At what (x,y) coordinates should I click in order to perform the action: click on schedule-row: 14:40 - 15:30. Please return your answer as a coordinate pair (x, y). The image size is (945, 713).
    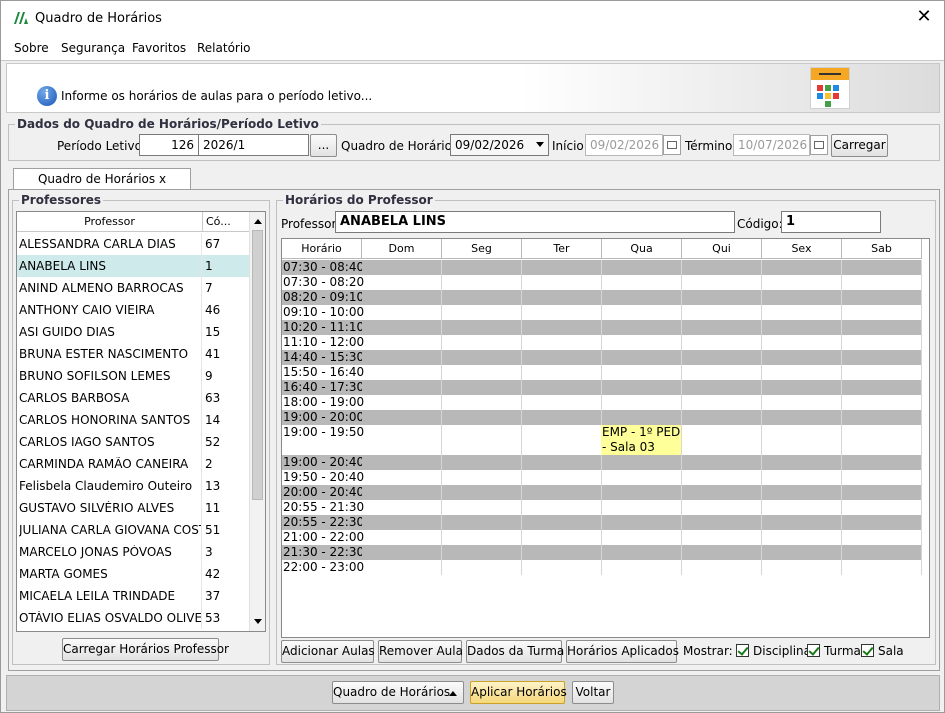
    Looking at the image, I should click on (602, 357).